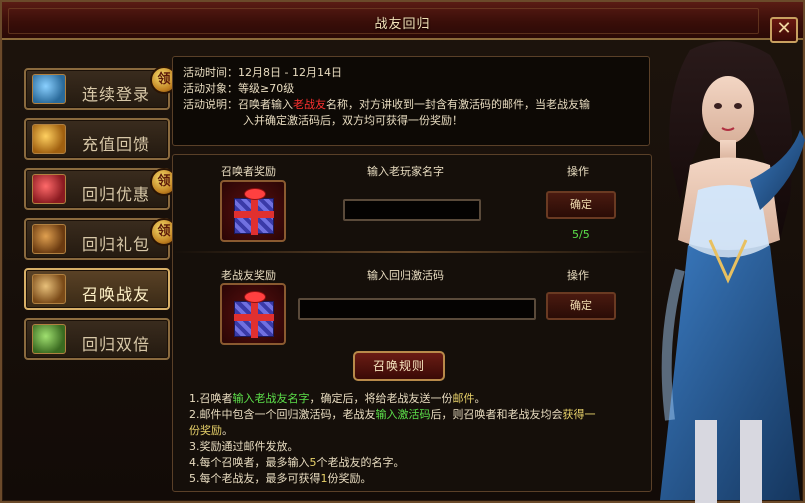 This screenshot has width=805, height=503. Describe the element at coordinates (49, 189) in the screenshot. I see `gift-pack-icon` at that location.